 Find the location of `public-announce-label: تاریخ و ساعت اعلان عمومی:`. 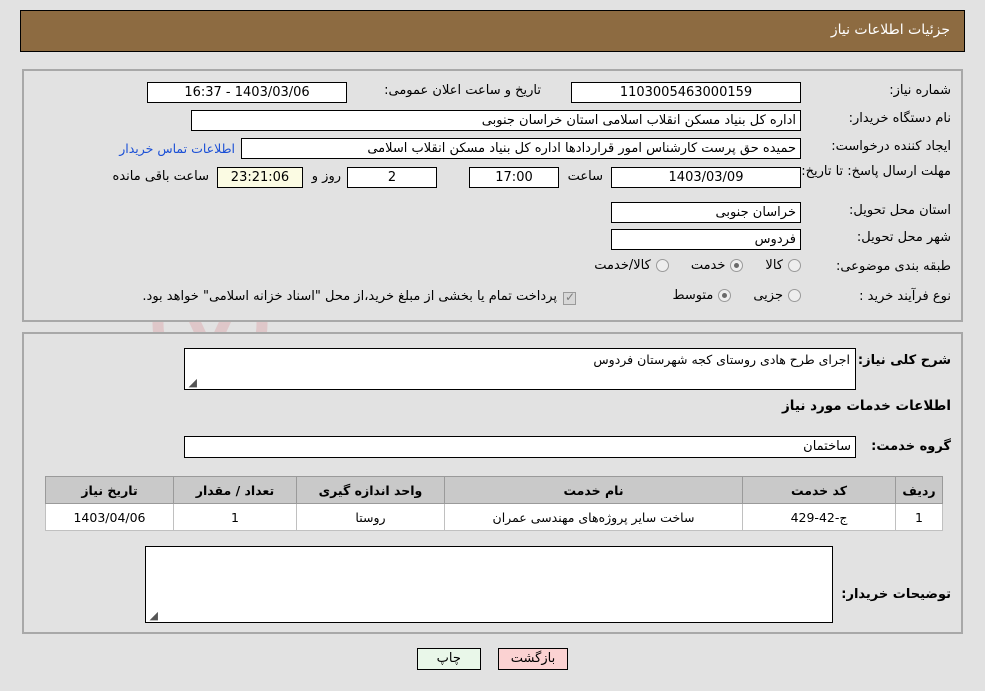

public-announce-label: تاریخ و ساعت اعلان عمومی: is located at coordinates (462, 90).